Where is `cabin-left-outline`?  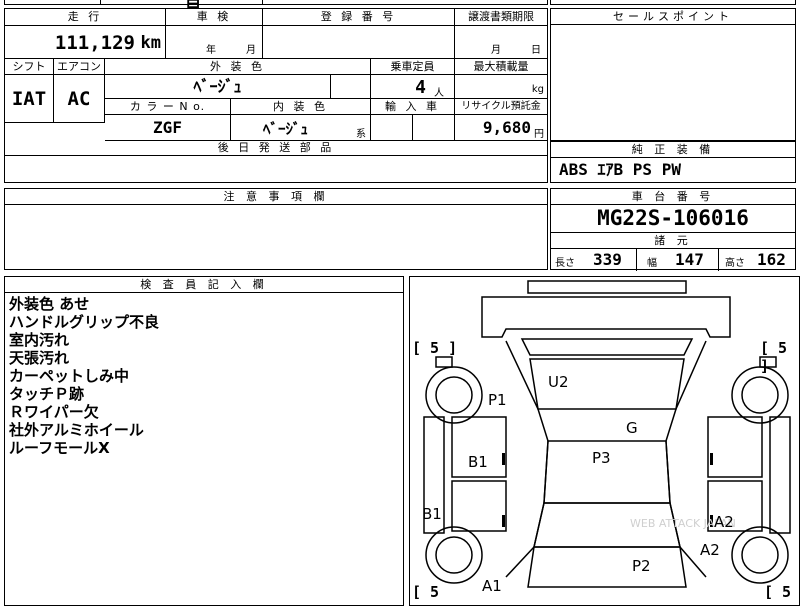 cabin-left-outline is located at coordinates (527, 459).